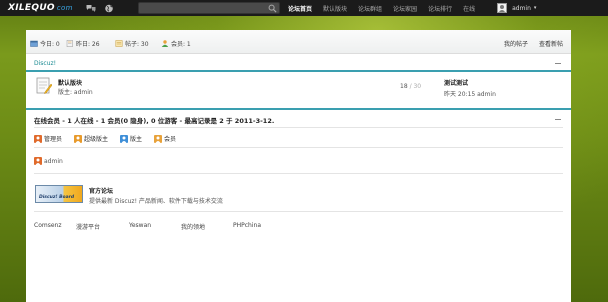 Image resolution: width=608 pixels, height=302 pixels. Describe the element at coordinates (53, 139) in the screenshot. I see `legend-admin-label: 管理员` at that location.